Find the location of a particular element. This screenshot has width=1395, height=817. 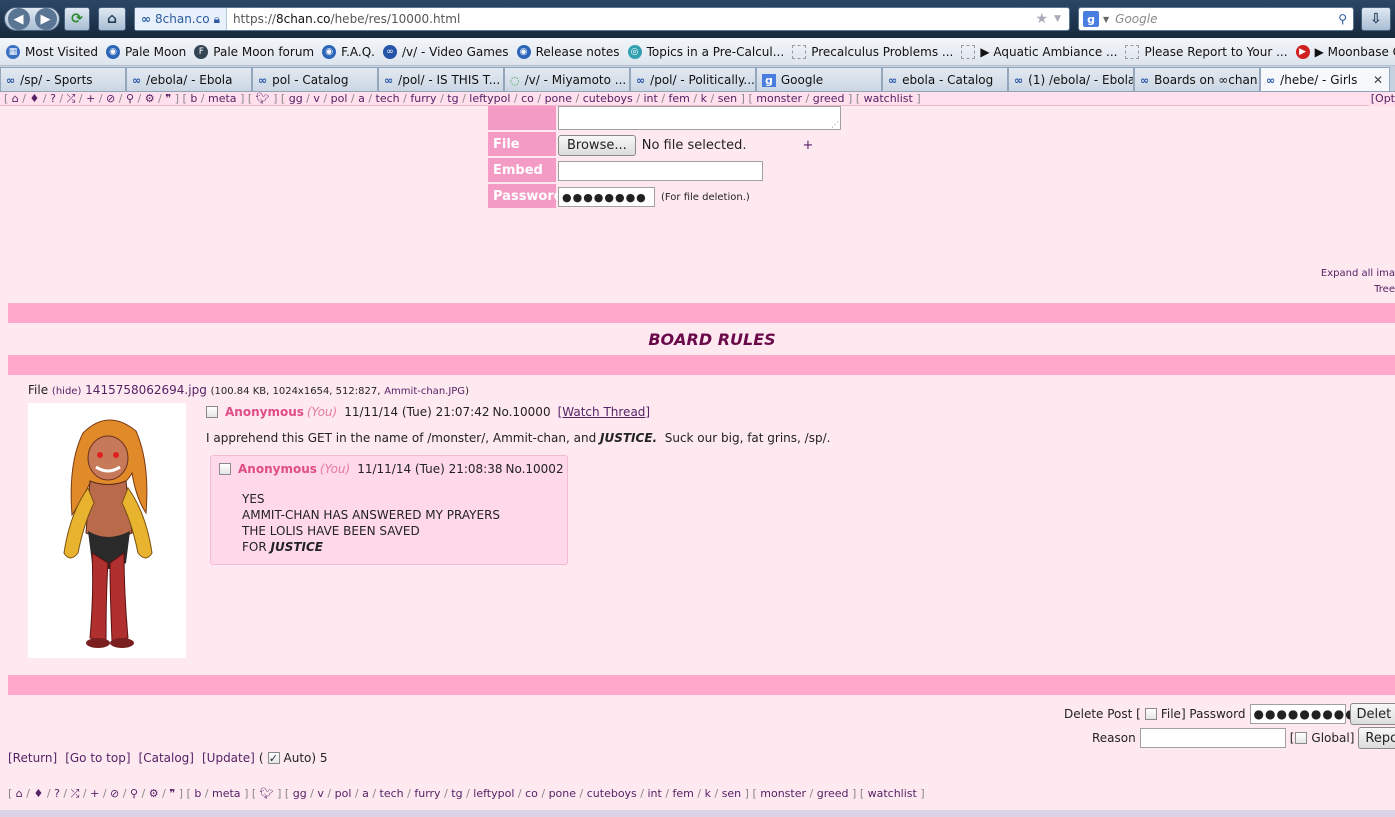

google-icon: g is located at coordinates (1091, 19).